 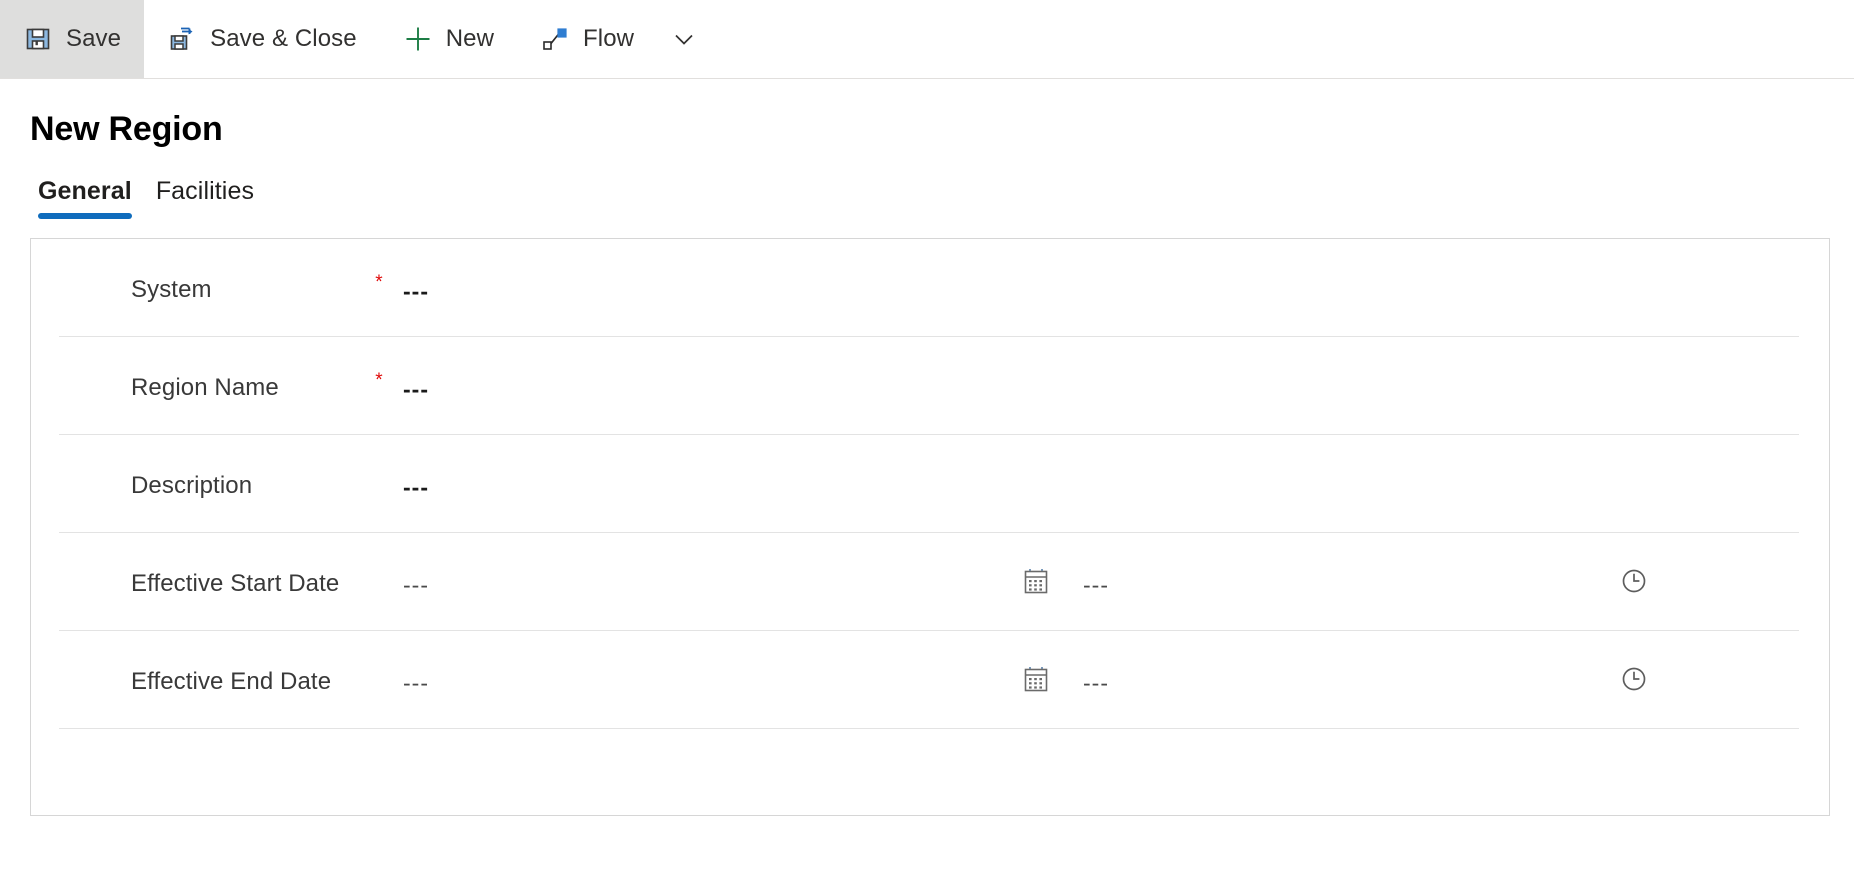 I want to click on field-row-effective-end-date: Effective End Date --- ---, so click(x=929, y=680).